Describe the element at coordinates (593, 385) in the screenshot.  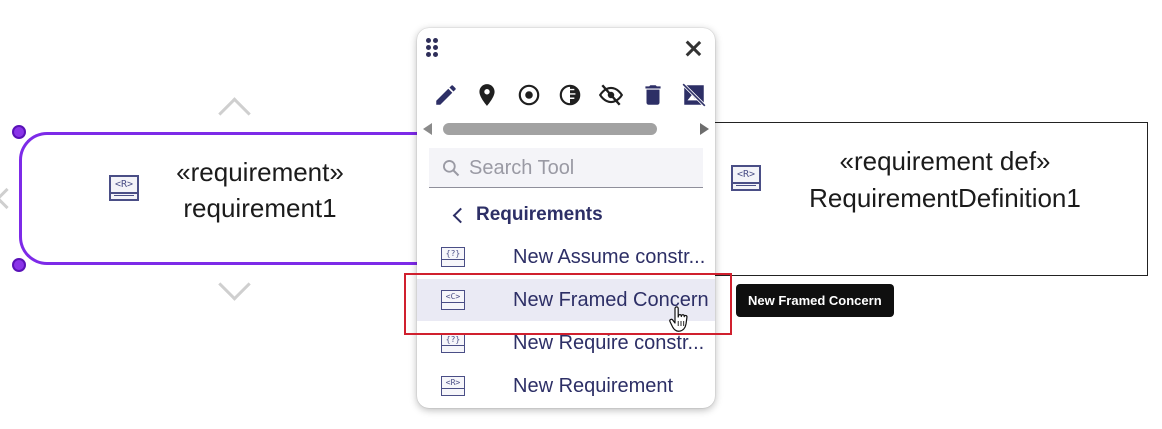
I see `tool-item-label: New Requirement` at that location.